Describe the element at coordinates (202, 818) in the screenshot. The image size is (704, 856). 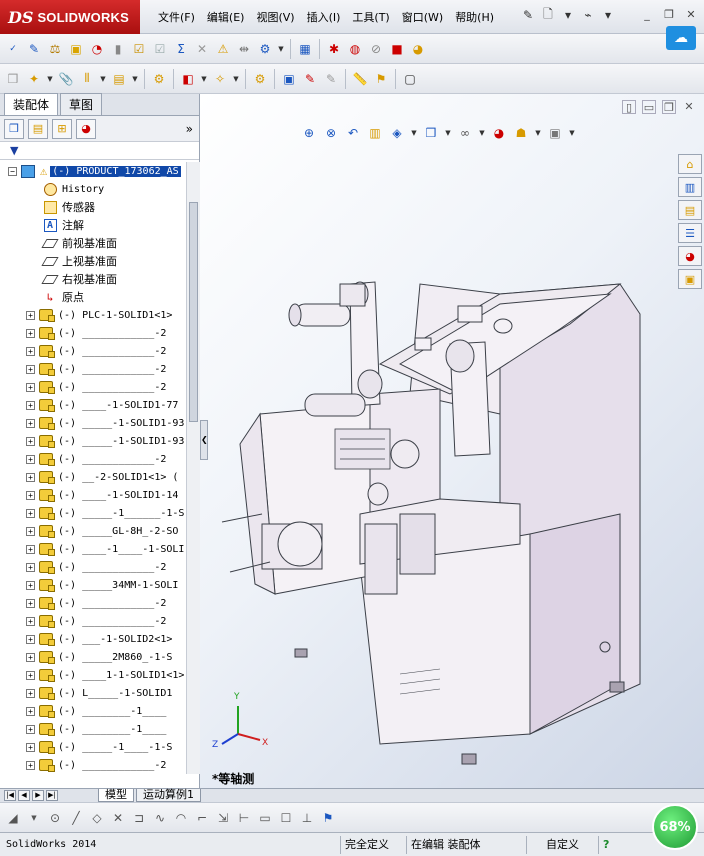
I see `fillet-icon: ⌐` at that location.